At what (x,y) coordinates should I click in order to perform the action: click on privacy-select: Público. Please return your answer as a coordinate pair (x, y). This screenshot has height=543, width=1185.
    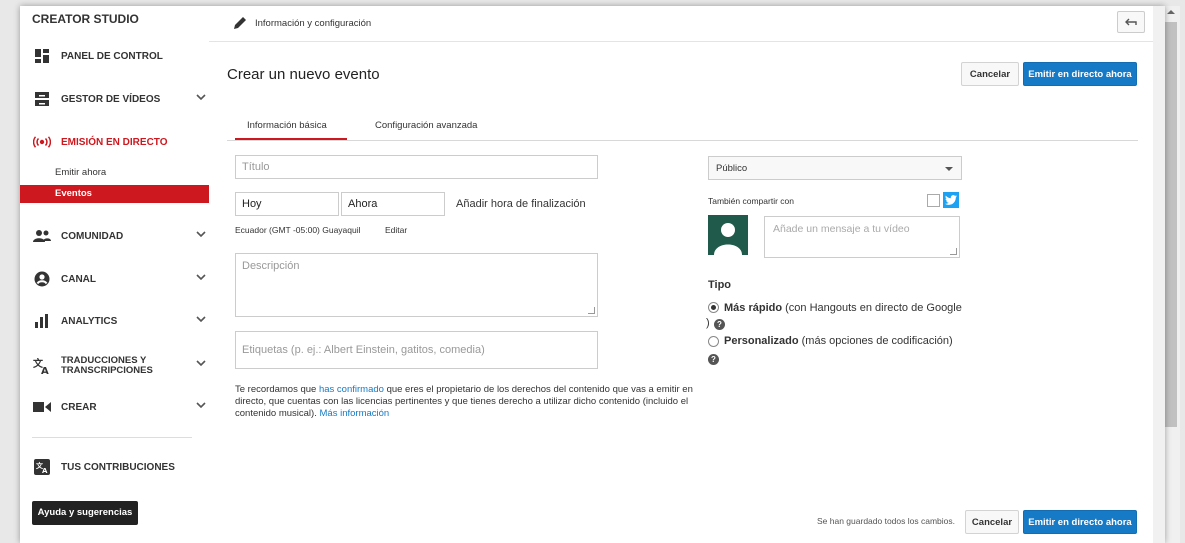
    Looking at the image, I should click on (835, 168).